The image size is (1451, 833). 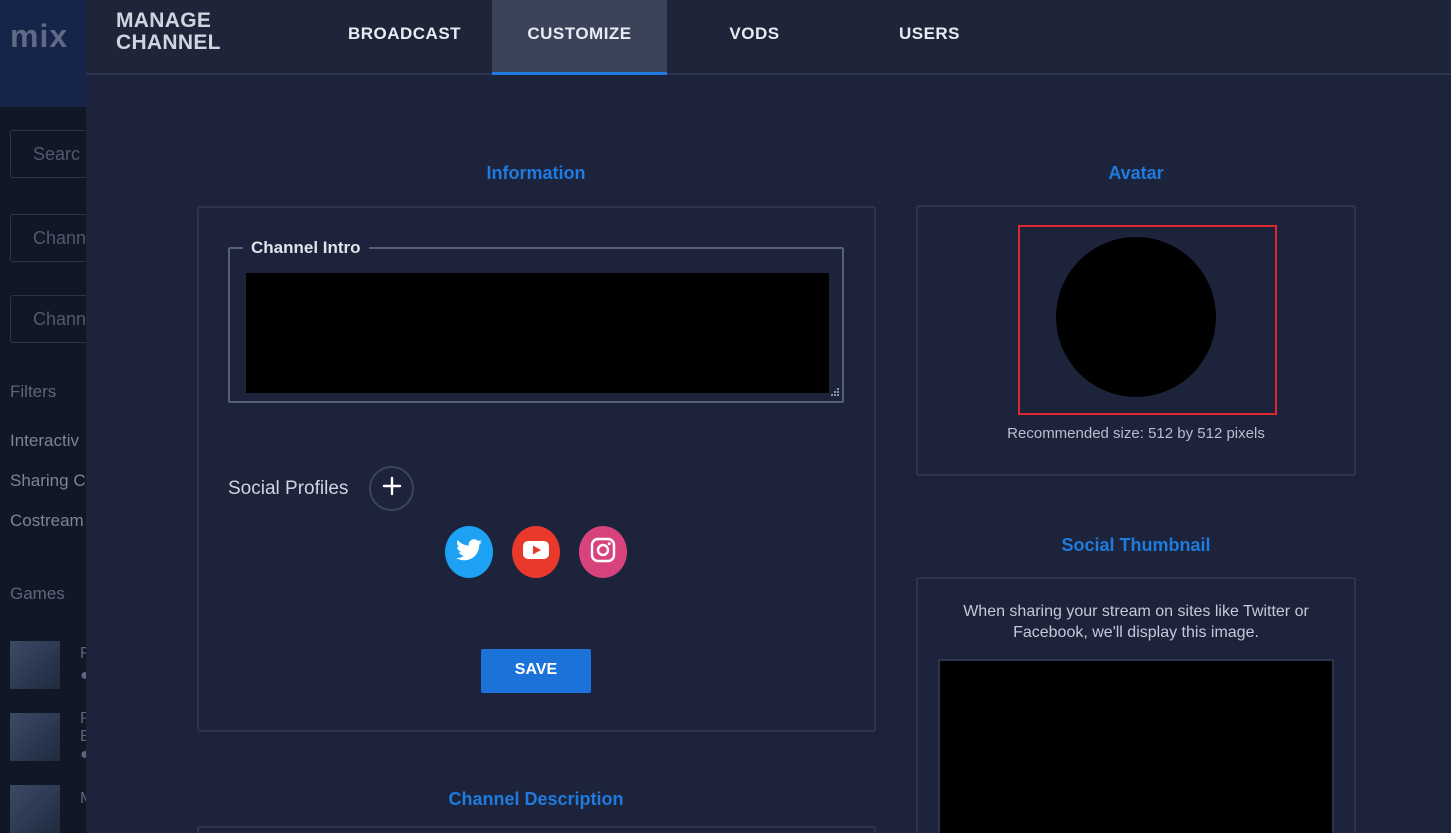 I want to click on information-heading: Information, so click(x=536, y=173).